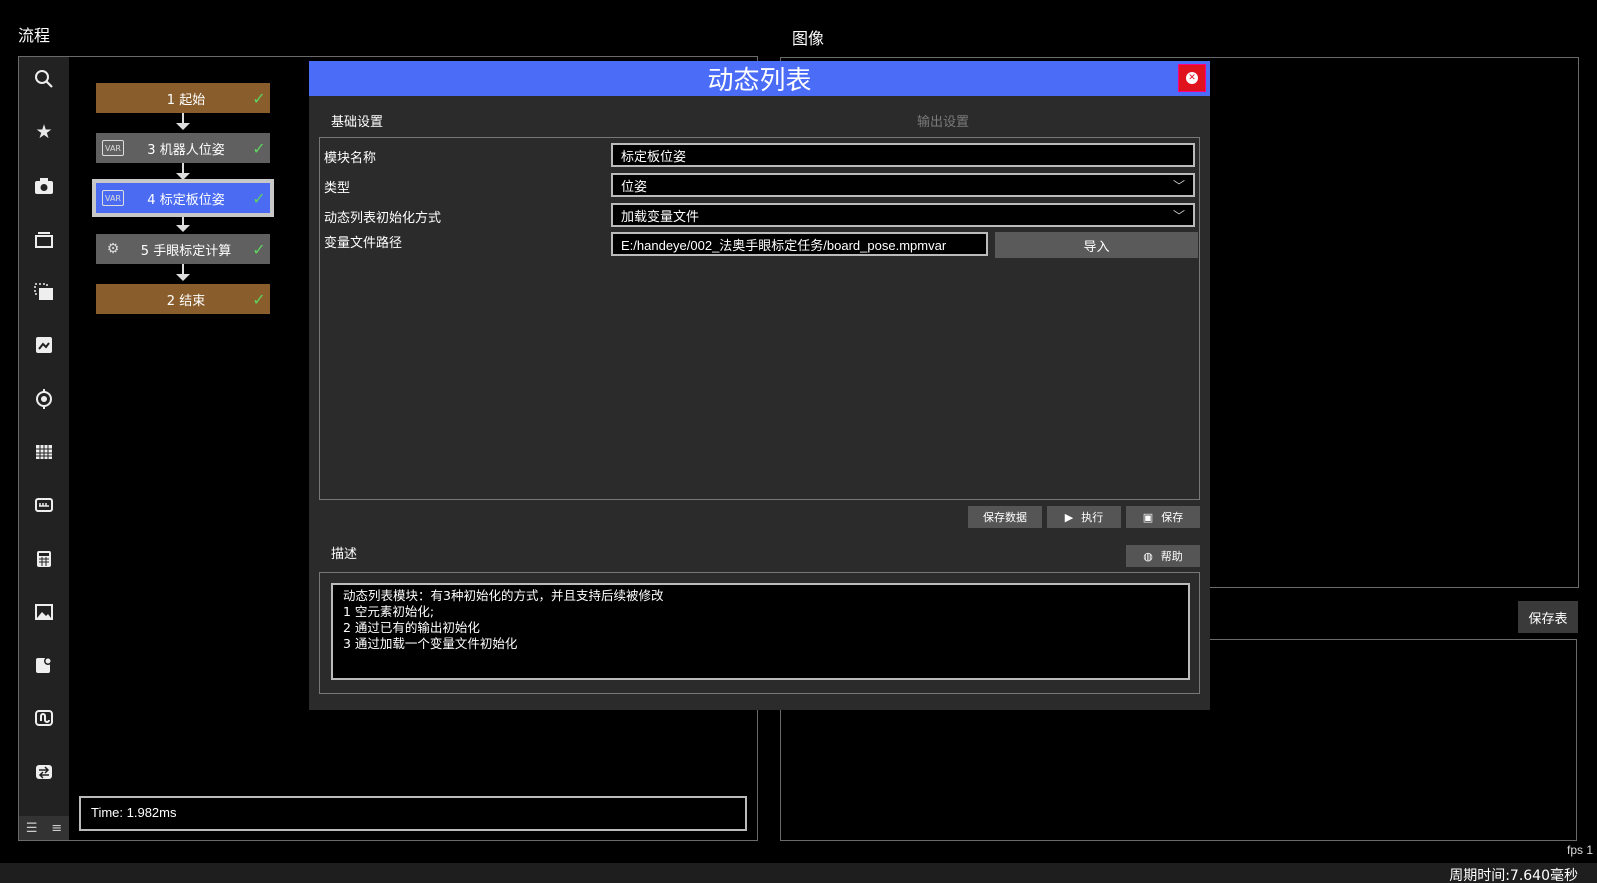 This screenshot has width=1597, height=883. Describe the element at coordinates (808, 38) in the screenshot. I see `image-title: 图像` at that location.